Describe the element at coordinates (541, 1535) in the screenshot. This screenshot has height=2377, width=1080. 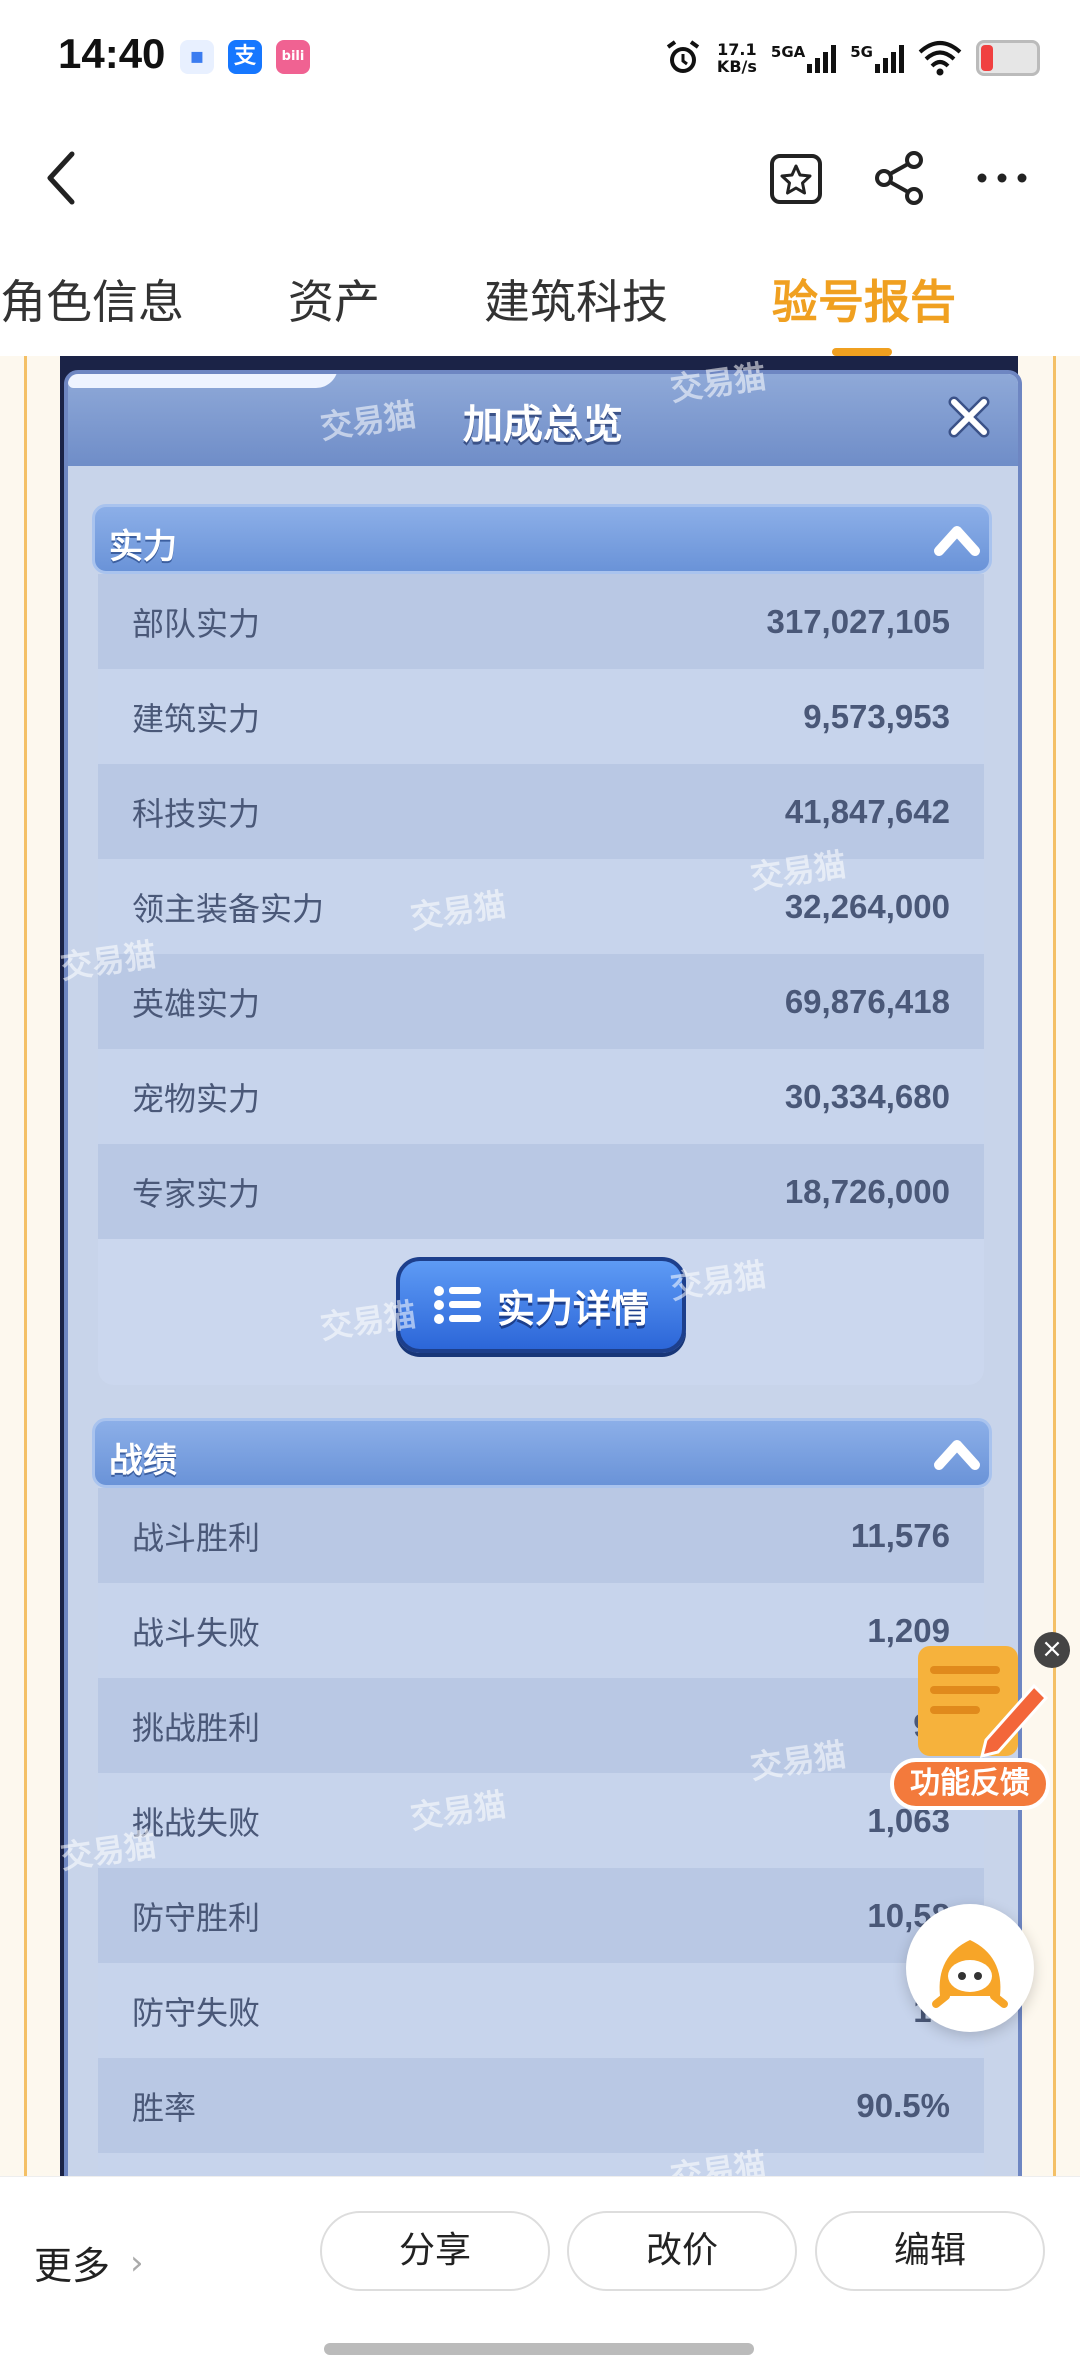
I see `list-item: 战斗胜利 11,576` at that location.